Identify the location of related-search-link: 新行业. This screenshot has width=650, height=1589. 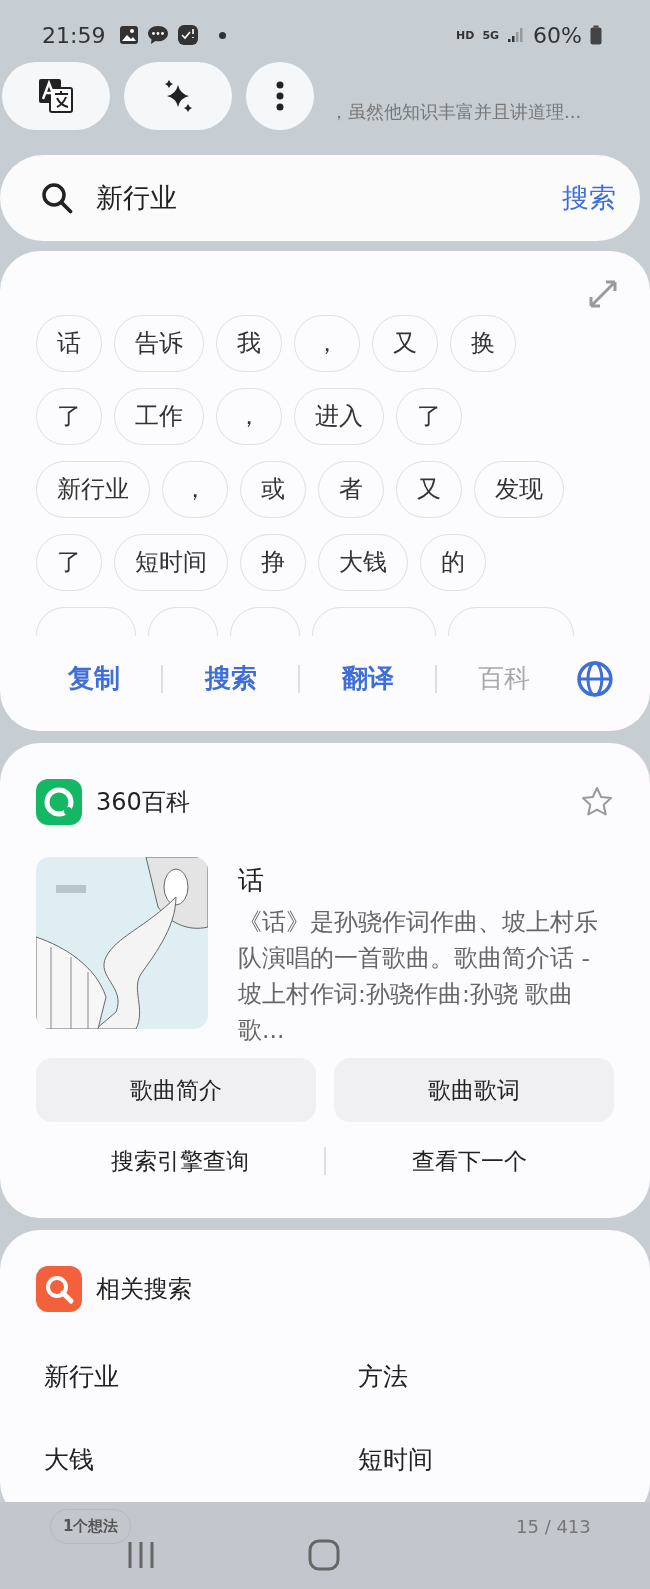
(81, 1376).